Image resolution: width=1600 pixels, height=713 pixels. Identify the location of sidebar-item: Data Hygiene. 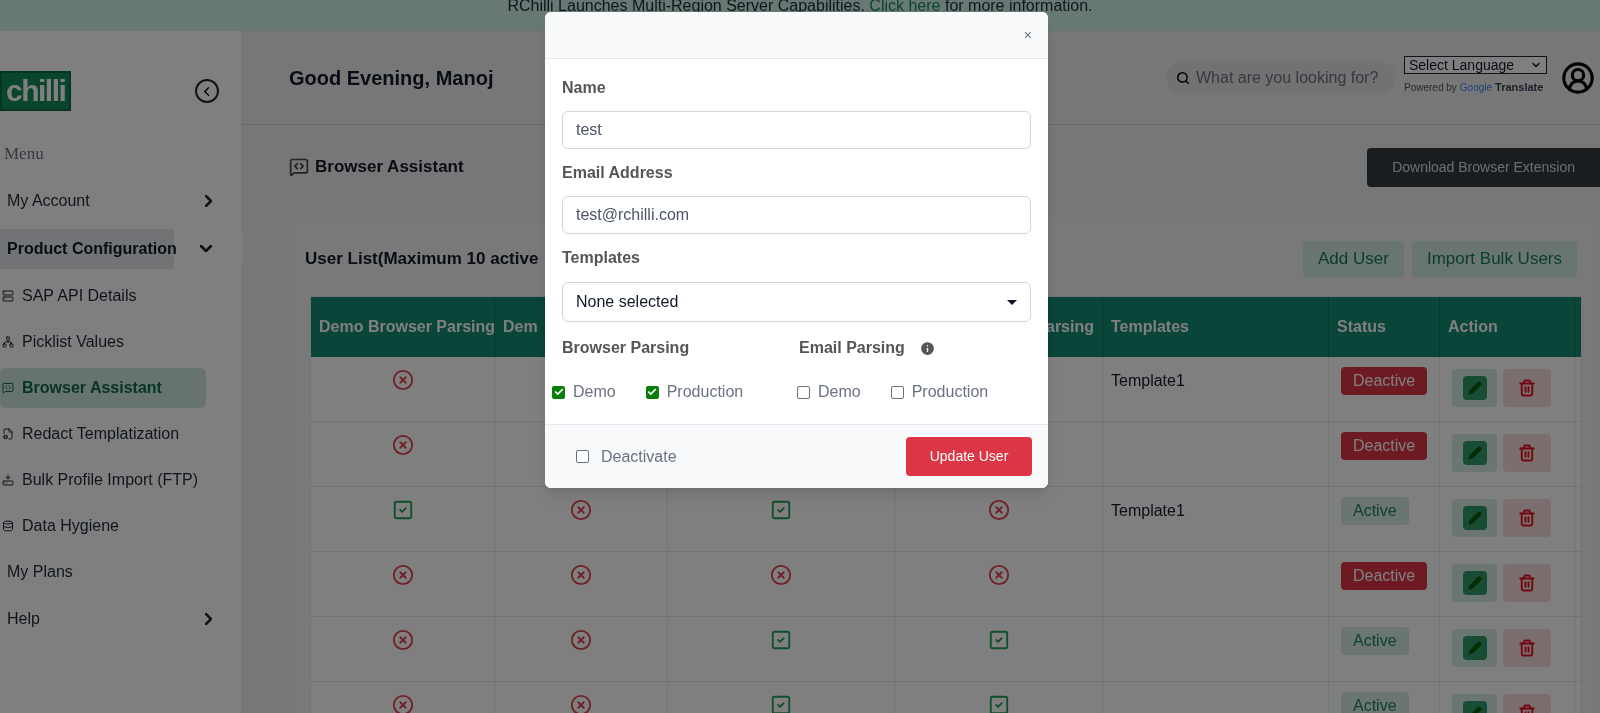
(103, 525).